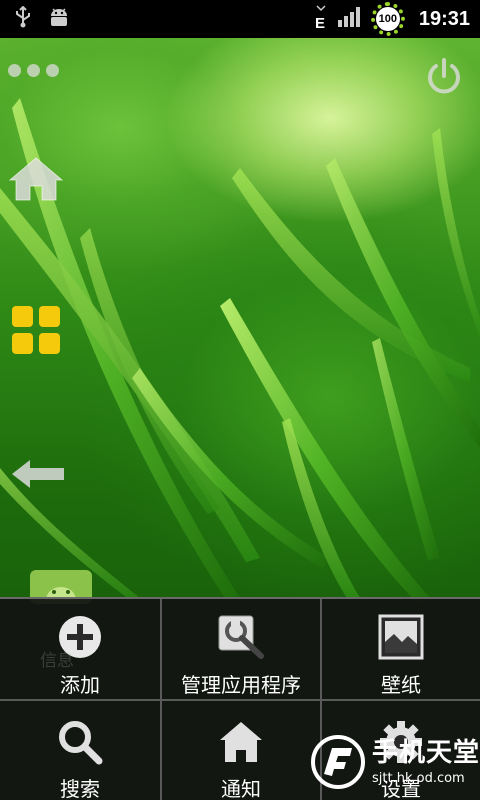 Image resolution: width=480 pixels, height=800 pixels. Describe the element at coordinates (240, 19) in the screenshot. I see `status-bar: E 100 19:31` at that location.